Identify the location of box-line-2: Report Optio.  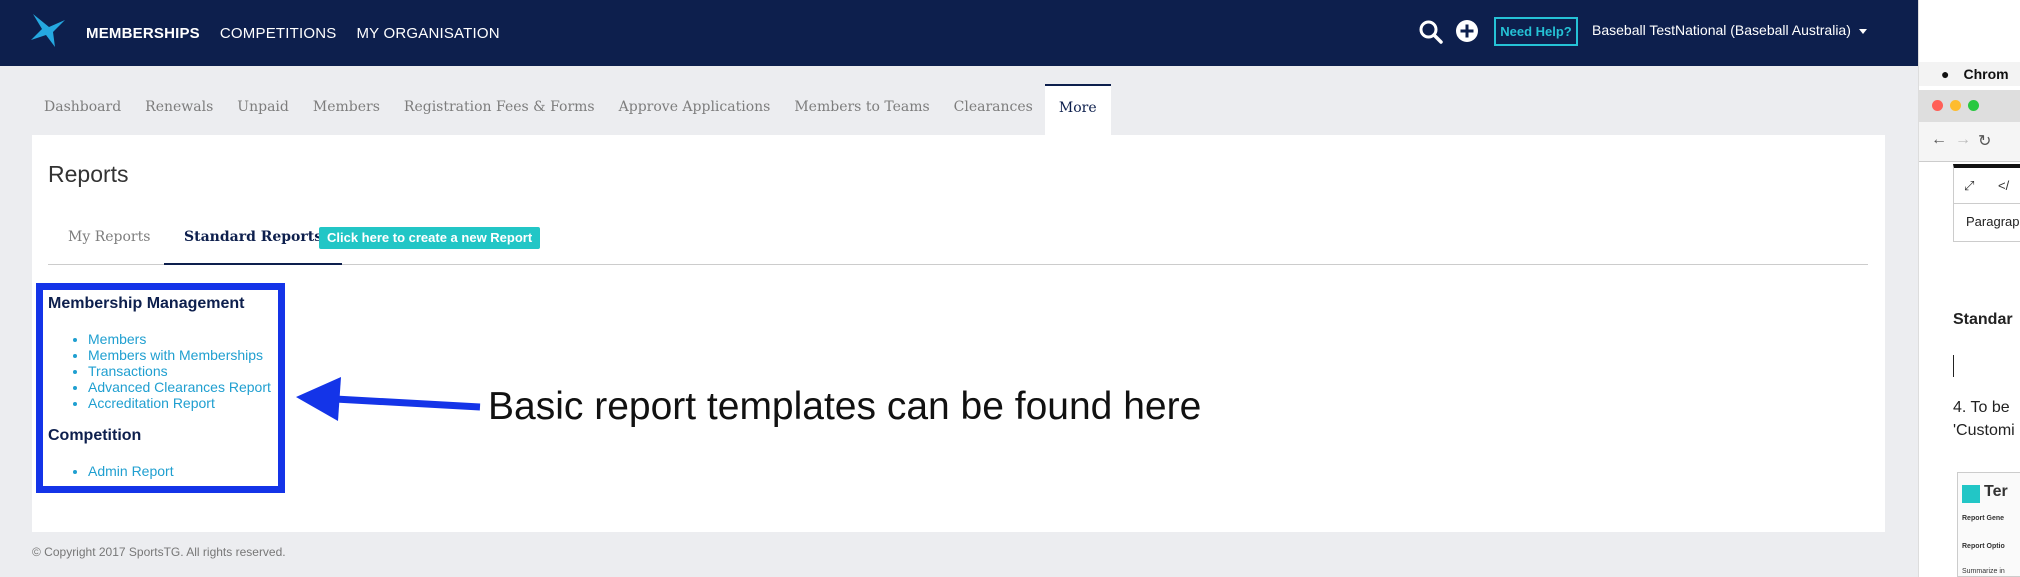
(1983, 546).